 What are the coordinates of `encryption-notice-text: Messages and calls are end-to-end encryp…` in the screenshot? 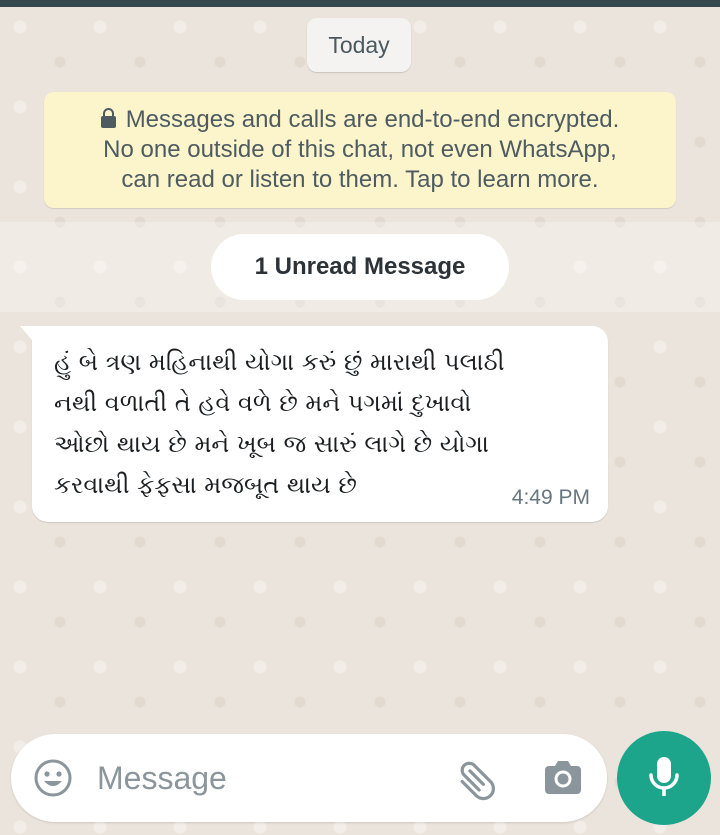 It's located at (360, 150).